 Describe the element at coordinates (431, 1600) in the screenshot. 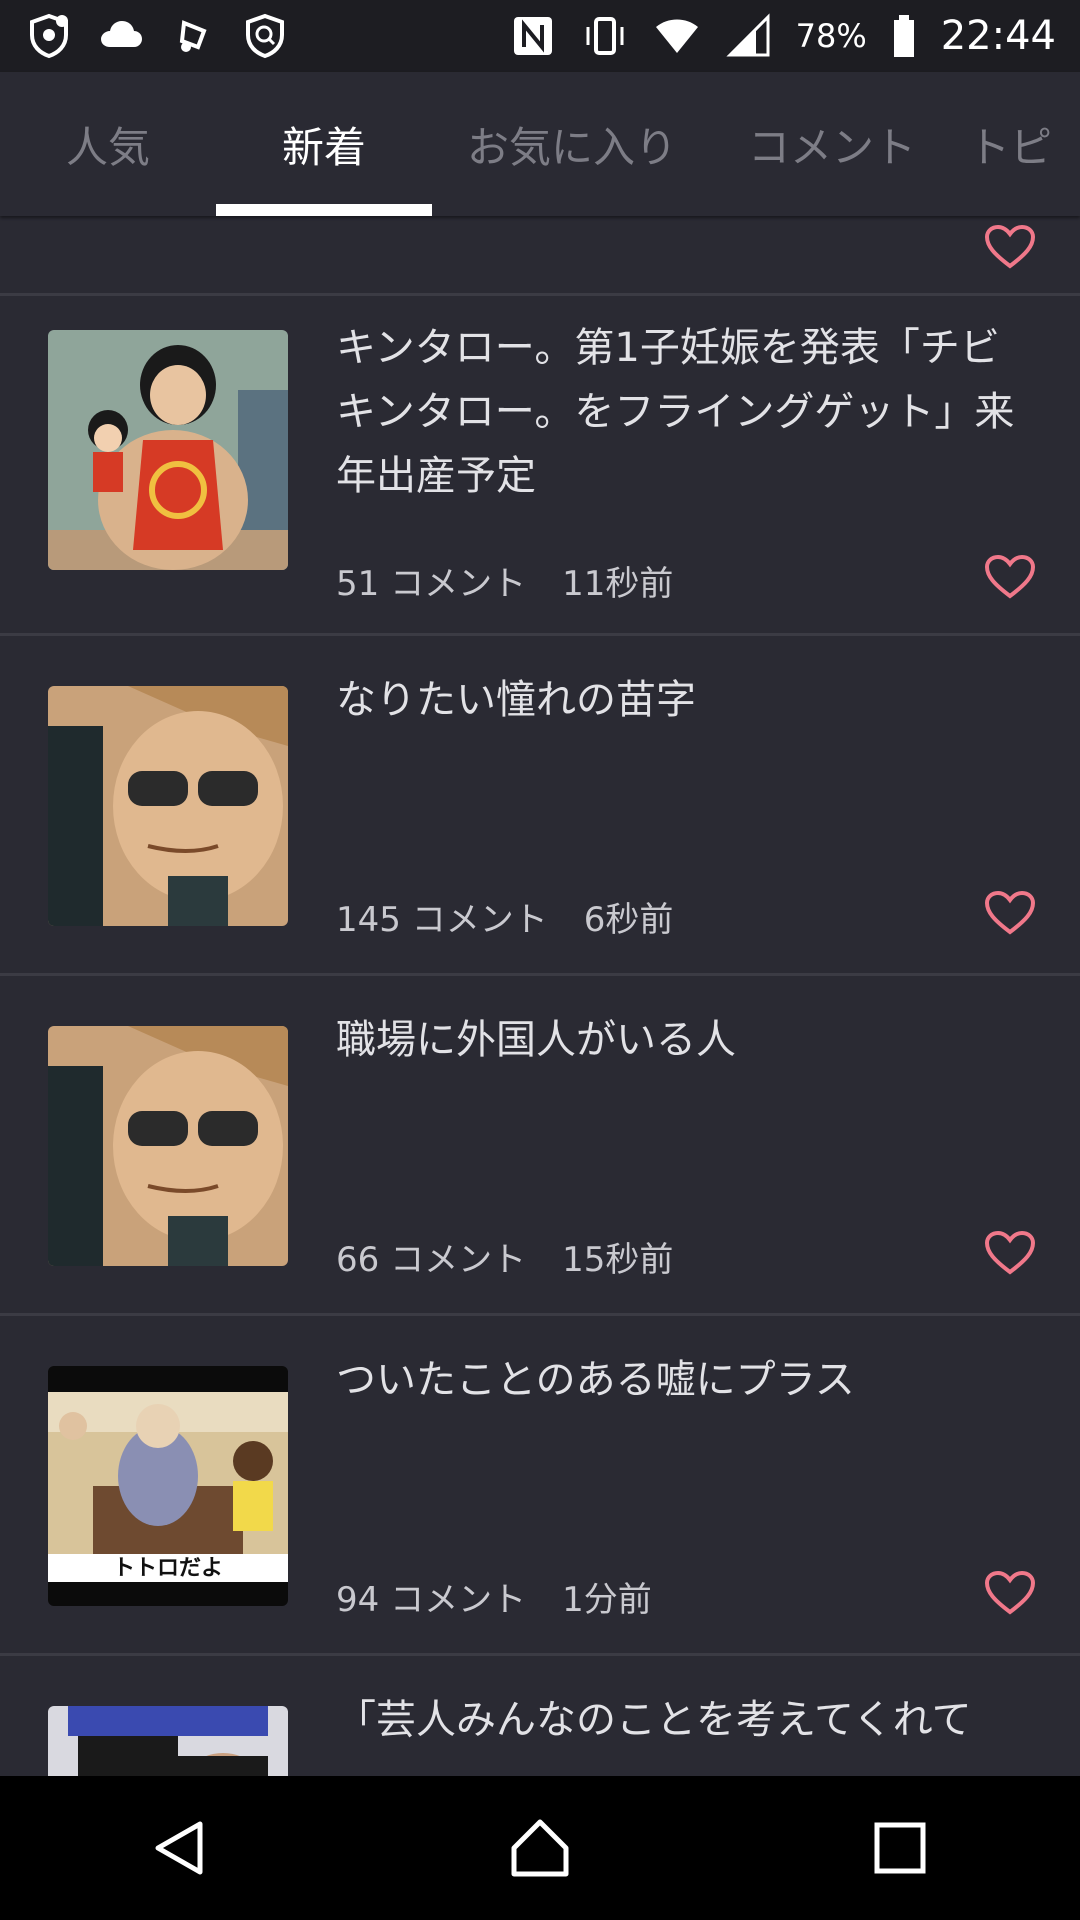

I see `comment-count: 94 コメント` at that location.